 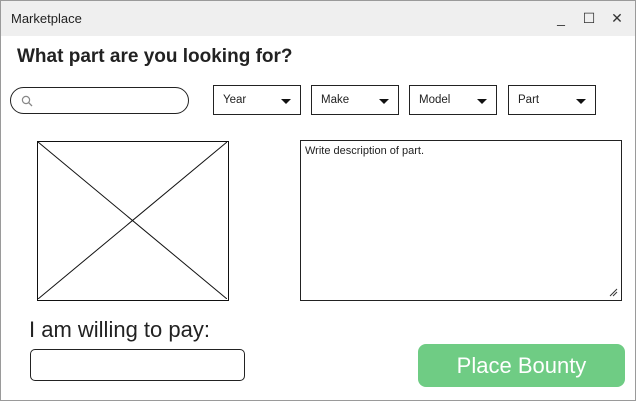 What do you see at coordinates (453, 100) in the screenshot?
I see `model-dropdown: Model` at bounding box center [453, 100].